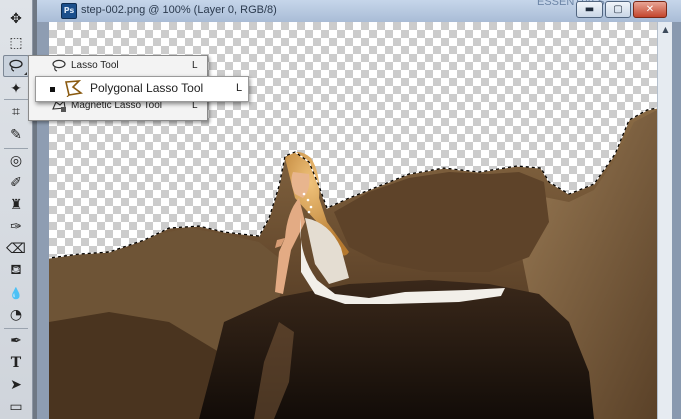 Image resolution: width=681 pixels, height=419 pixels. I want to click on lasso-tool-button, so click(16, 66).